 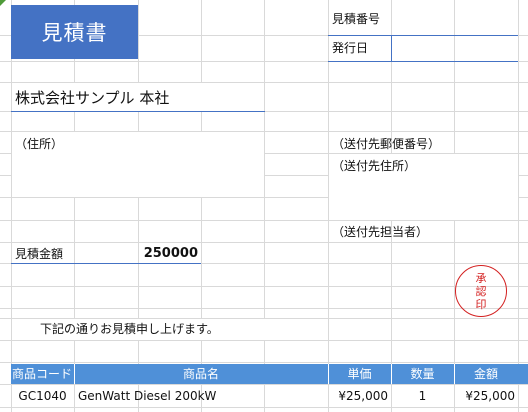 I want to click on quote-message: 下記の通りお見積申し上げます。, so click(x=129, y=329).